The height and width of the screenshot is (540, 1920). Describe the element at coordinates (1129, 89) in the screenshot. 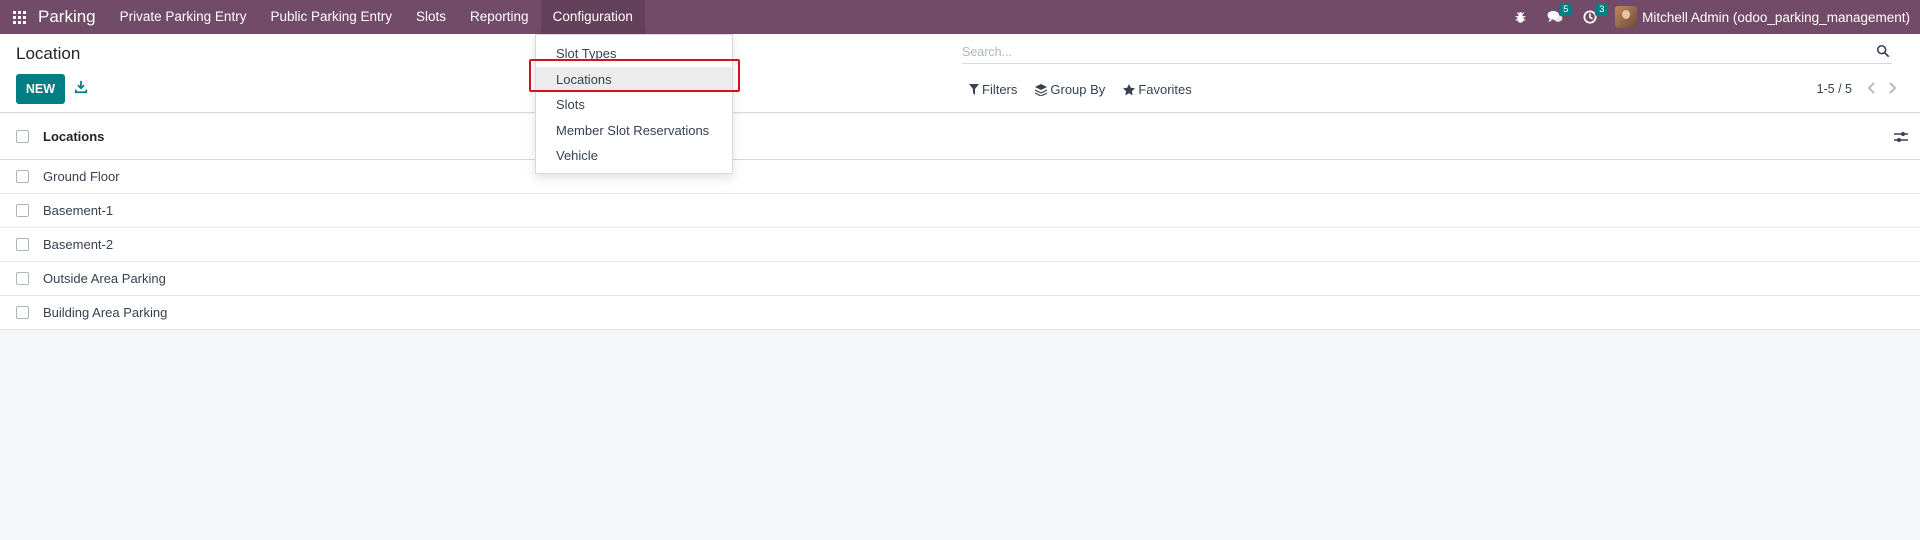

I see `star-icon` at that location.